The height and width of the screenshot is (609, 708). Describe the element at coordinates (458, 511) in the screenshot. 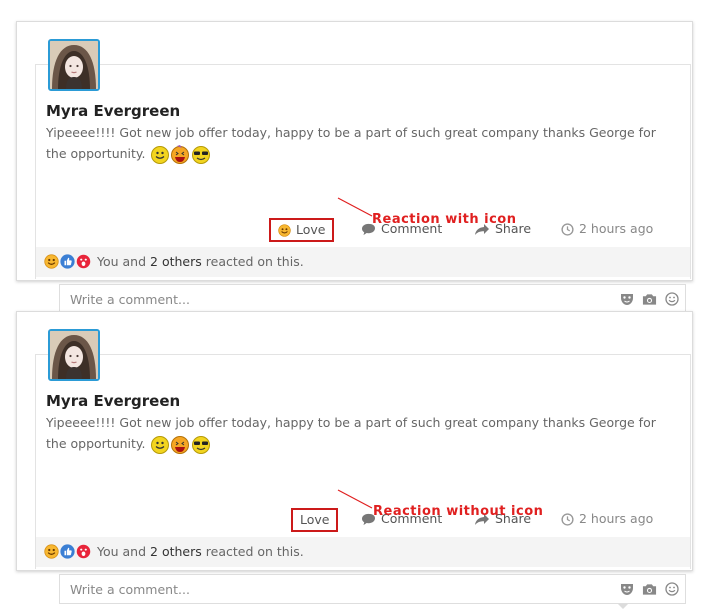

I see `annotation-label-2: Reaction without icon` at that location.